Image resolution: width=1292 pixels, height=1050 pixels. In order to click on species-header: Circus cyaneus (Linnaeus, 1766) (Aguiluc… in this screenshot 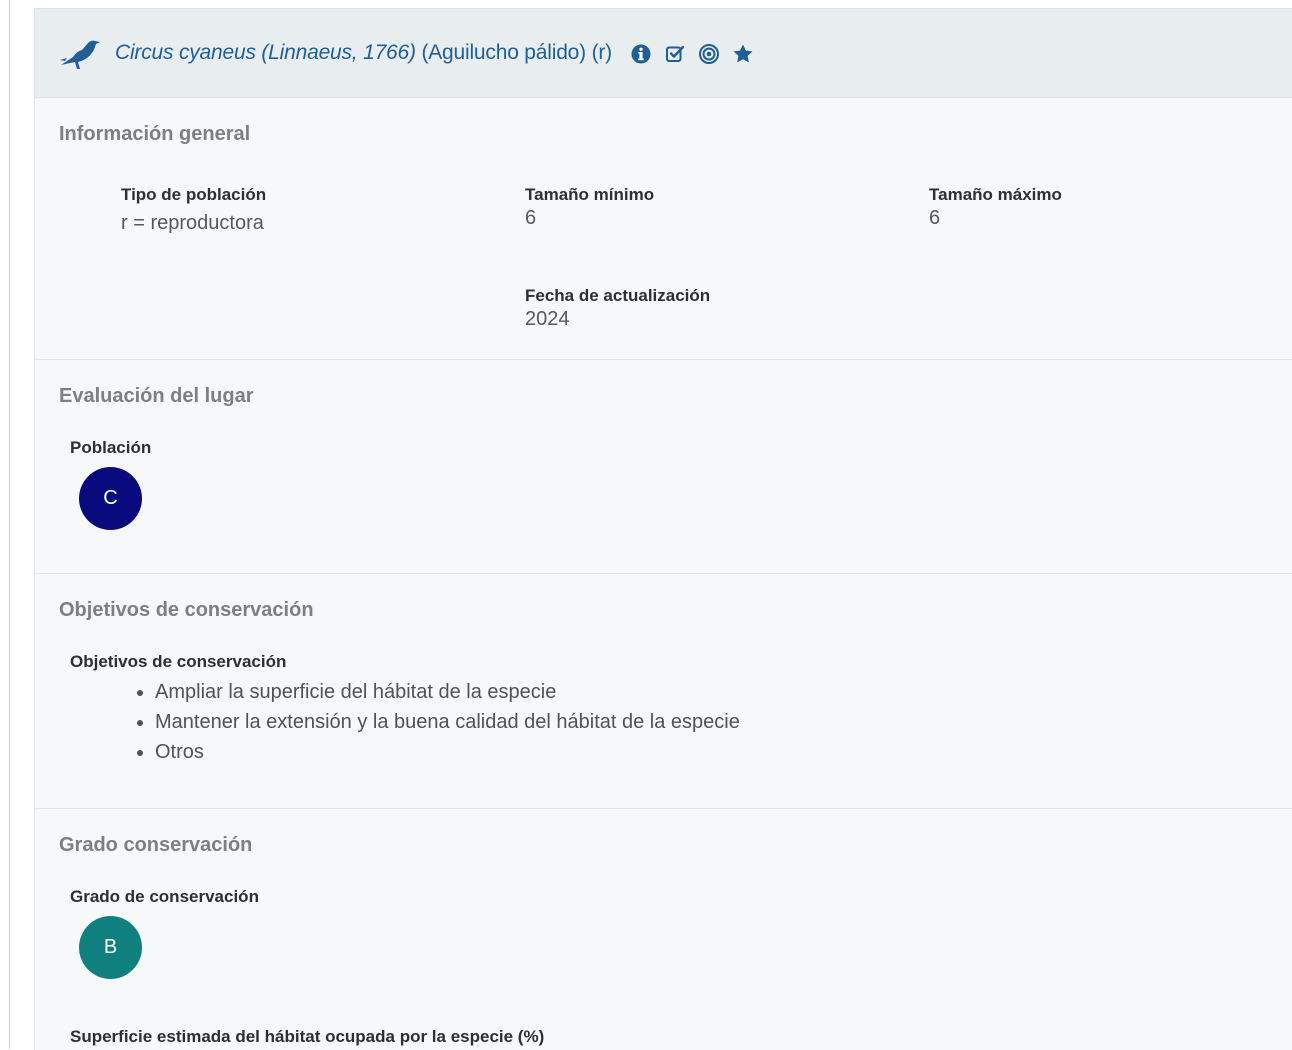, I will do `click(663, 53)`.